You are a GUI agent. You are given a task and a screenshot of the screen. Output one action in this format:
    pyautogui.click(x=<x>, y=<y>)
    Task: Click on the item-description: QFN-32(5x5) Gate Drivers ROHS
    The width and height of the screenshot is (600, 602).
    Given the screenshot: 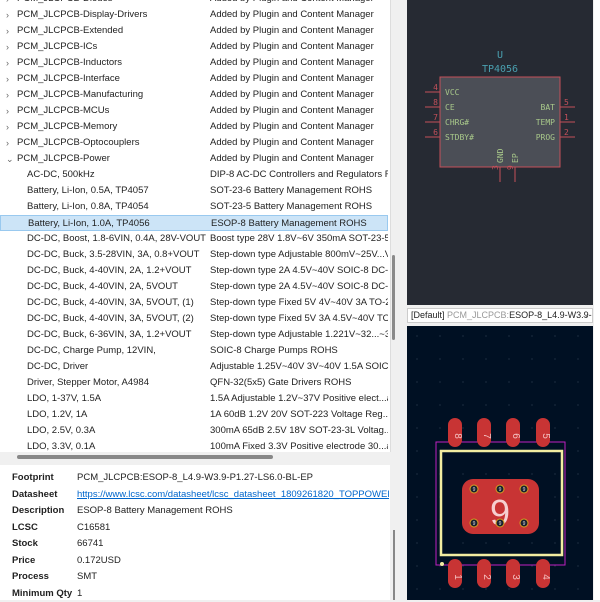 What is the action you would take?
    pyautogui.click(x=281, y=382)
    